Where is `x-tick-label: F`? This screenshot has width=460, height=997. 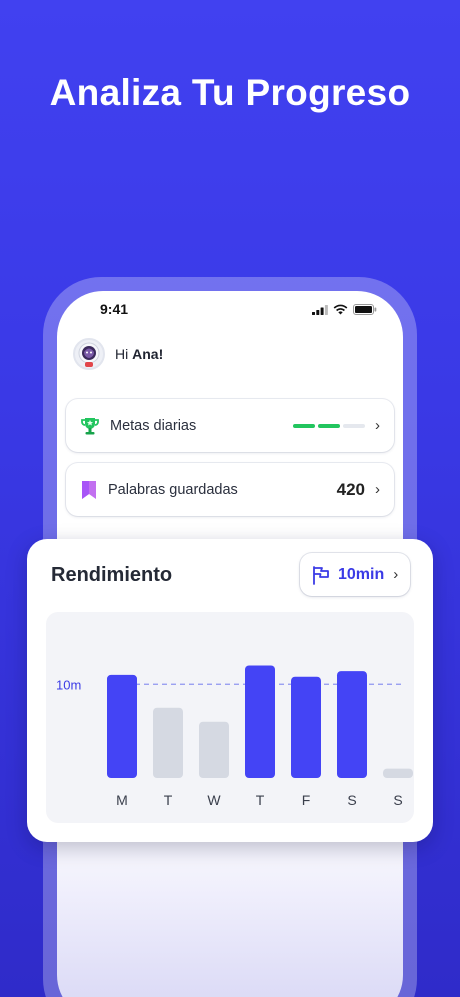 x-tick-label: F is located at coordinates (306, 800).